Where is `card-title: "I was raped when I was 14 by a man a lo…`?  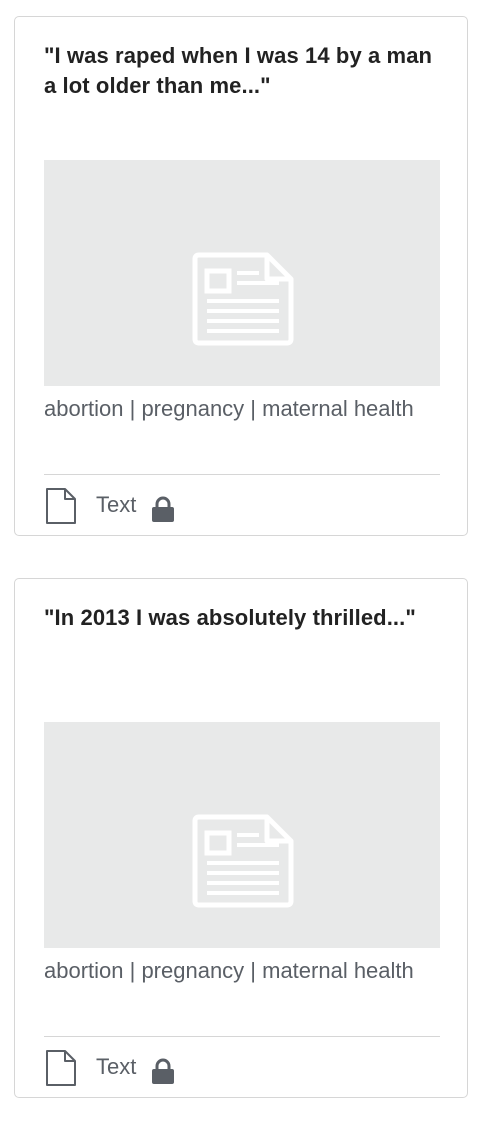 card-title: "I was raped when I was 14 by a man a lo… is located at coordinates (242, 71).